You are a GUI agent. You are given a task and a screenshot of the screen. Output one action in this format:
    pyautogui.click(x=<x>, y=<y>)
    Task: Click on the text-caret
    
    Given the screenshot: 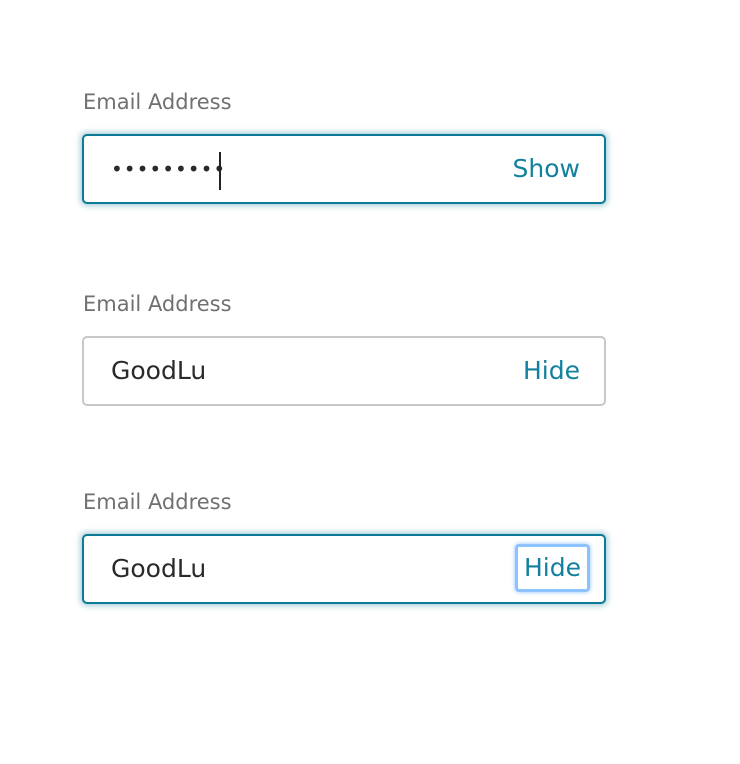 What is the action you would take?
    pyautogui.click(x=220, y=171)
    